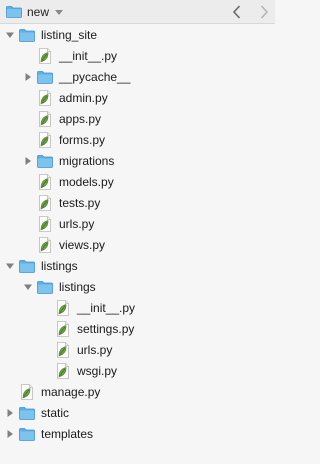 This screenshot has width=320, height=464. Describe the element at coordinates (137, 392) in the screenshot. I see `file-row-manage-py: manage.py` at that location.